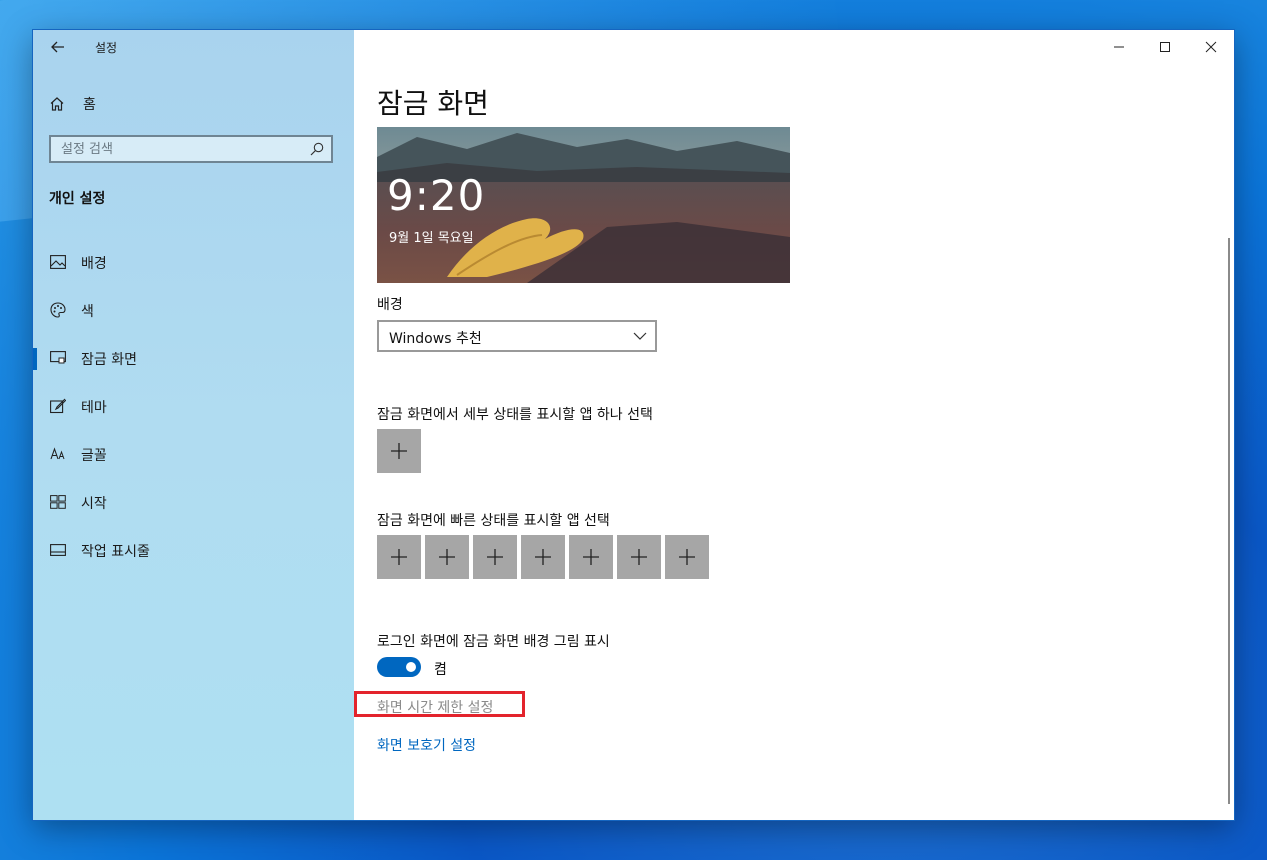  What do you see at coordinates (94, 456) in the screenshot?
I see `sidebar-item-label: 글꼴` at bounding box center [94, 456].